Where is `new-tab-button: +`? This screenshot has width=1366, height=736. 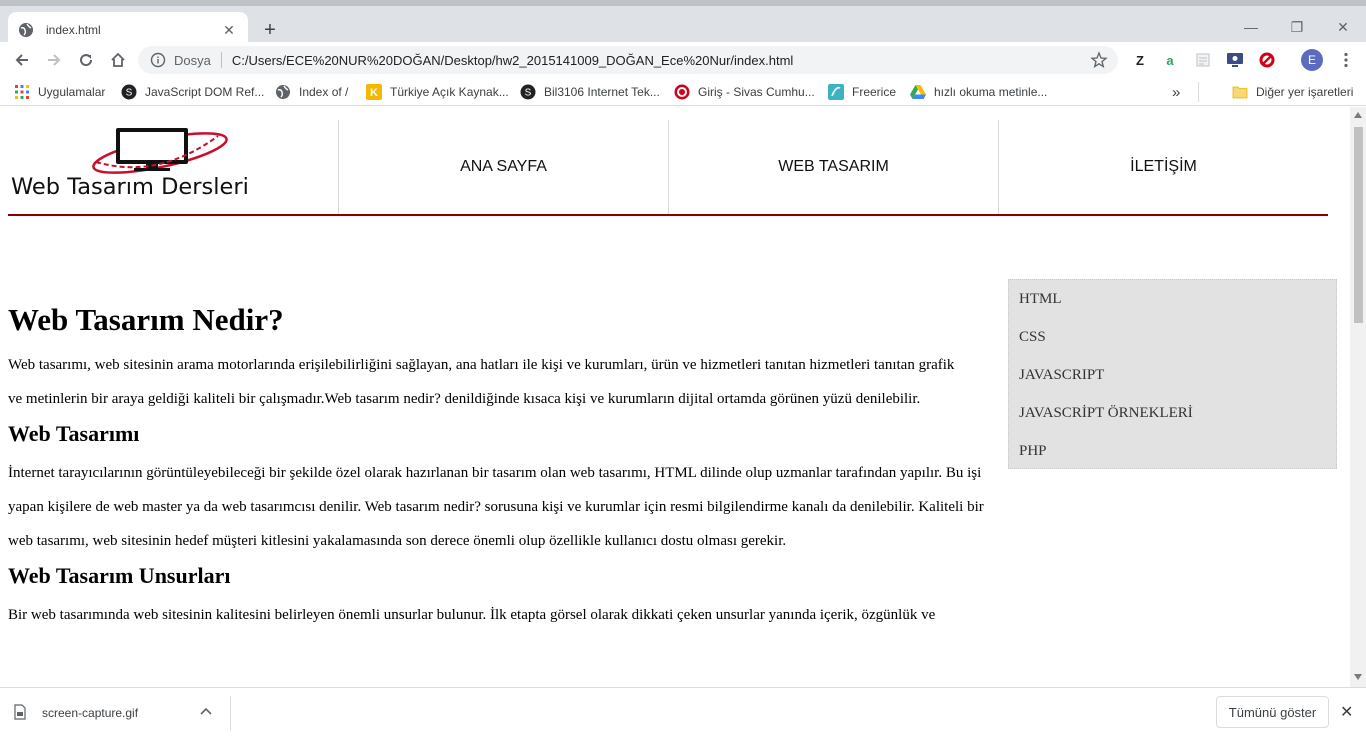
new-tab-button: + is located at coordinates (270, 30).